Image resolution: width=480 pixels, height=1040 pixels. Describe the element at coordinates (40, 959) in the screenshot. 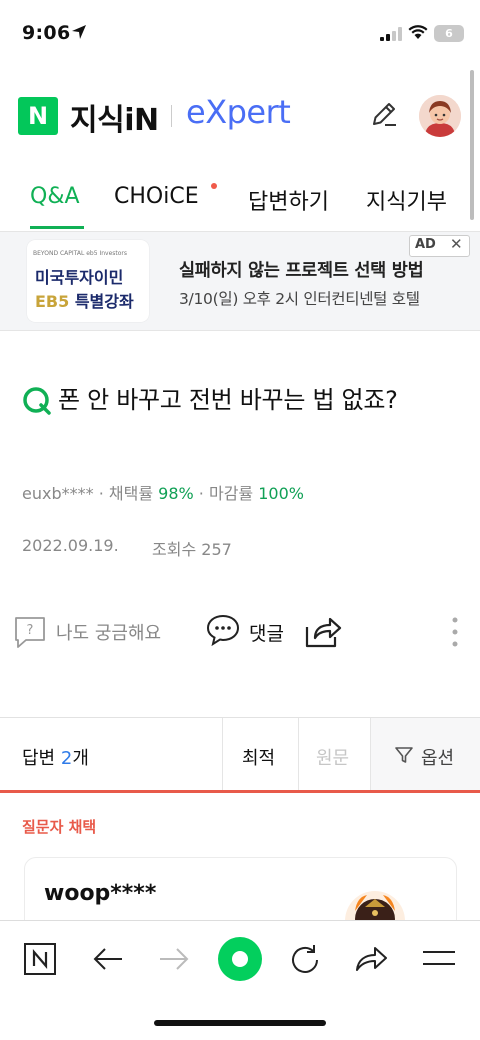

I see `naver-home-icon` at that location.